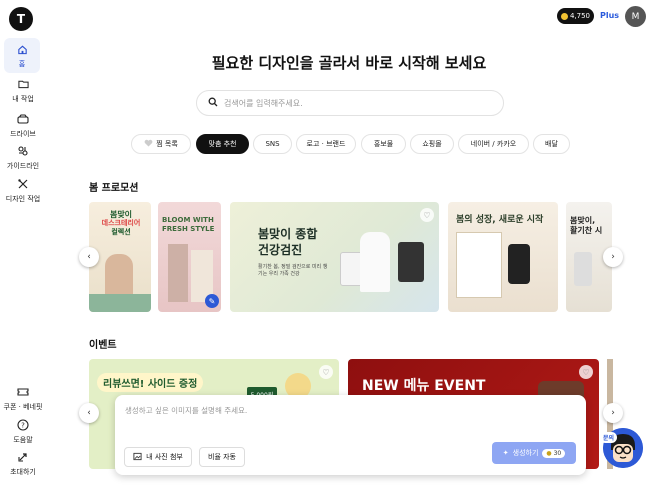 This screenshot has height=492, width=658. I want to click on promo-card-title: 컬렉션, so click(121, 232).